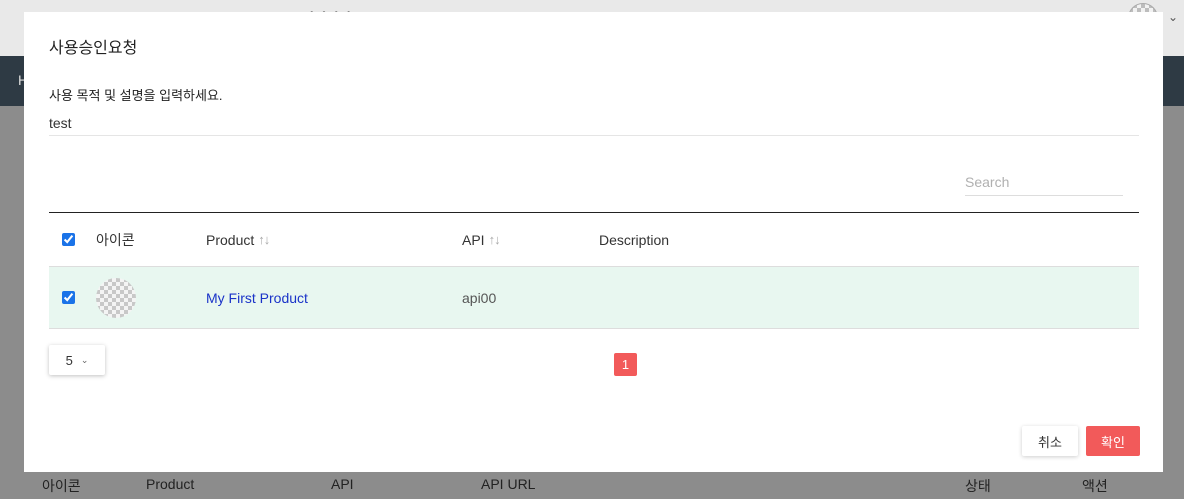 Image resolution: width=1184 pixels, height=499 pixels. Describe the element at coordinates (77, 360) in the screenshot. I see `page-size-select: 5 ⌄` at that location.